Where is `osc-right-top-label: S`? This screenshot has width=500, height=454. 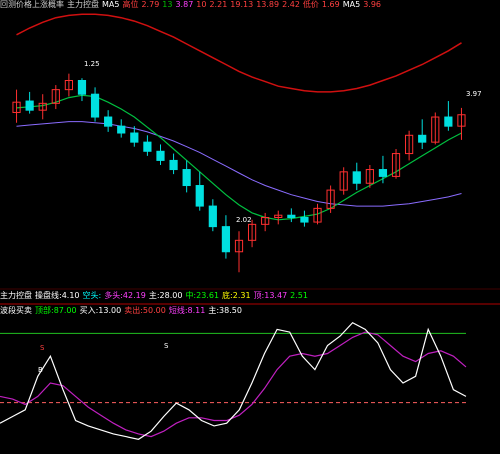 osc-right-top-label: S is located at coordinates (166, 346).